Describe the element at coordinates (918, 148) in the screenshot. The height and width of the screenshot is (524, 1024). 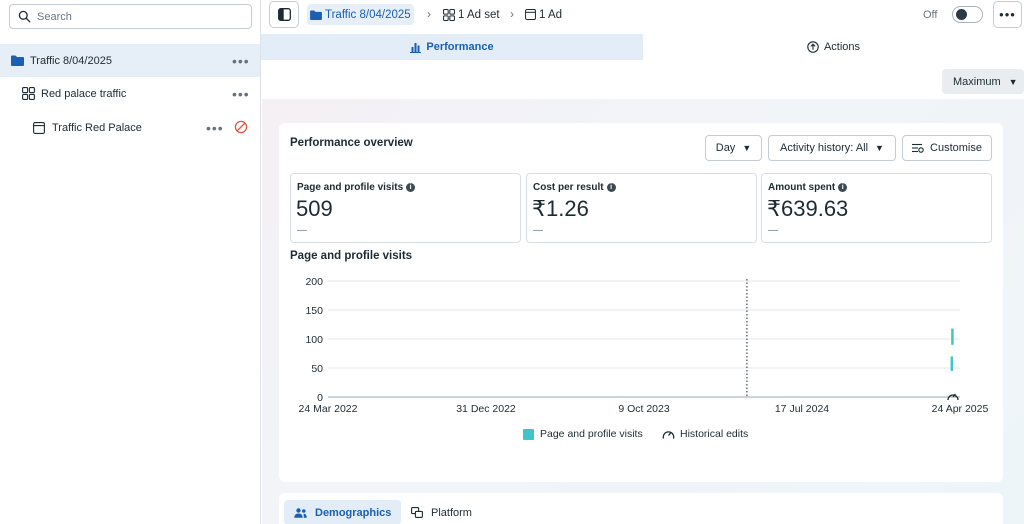
I see `customise-icon` at that location.